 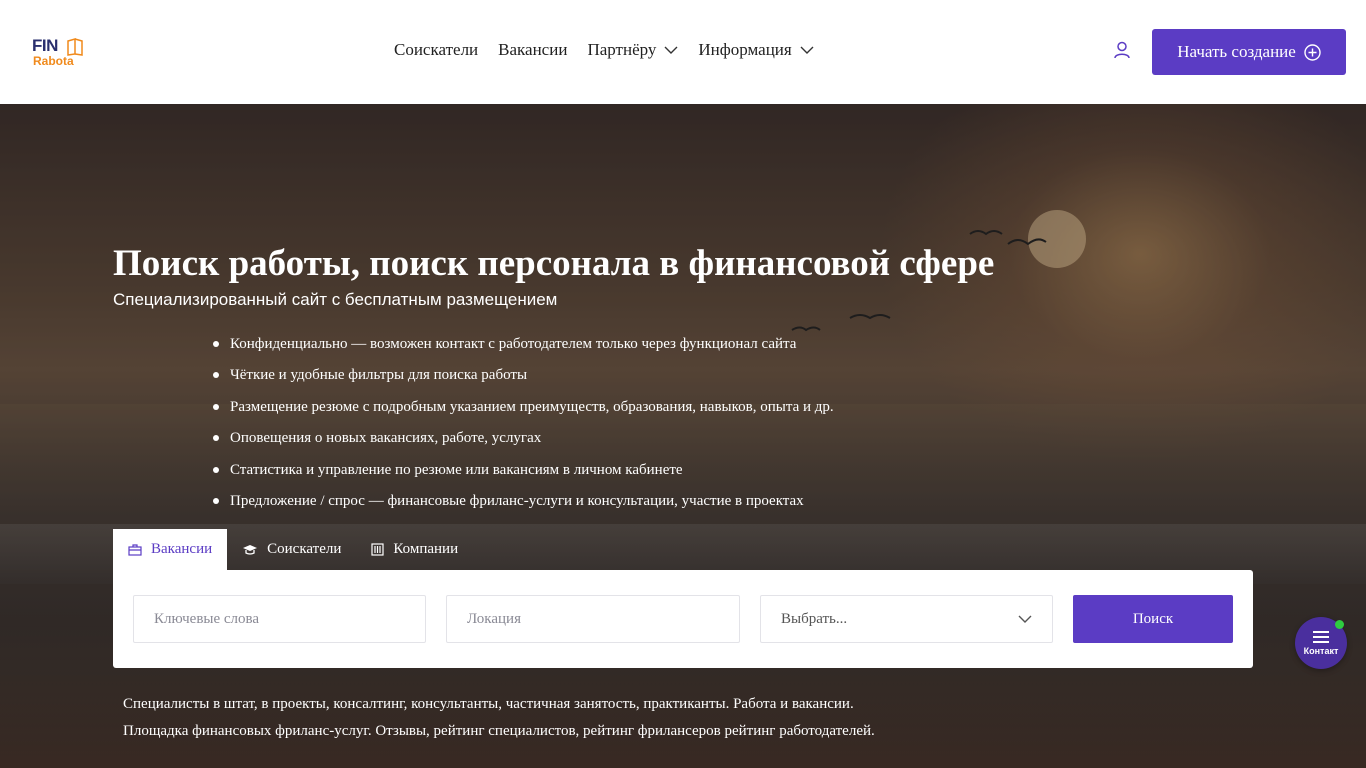 I want to click on online-status-dot, so click(x=1339, y=624).